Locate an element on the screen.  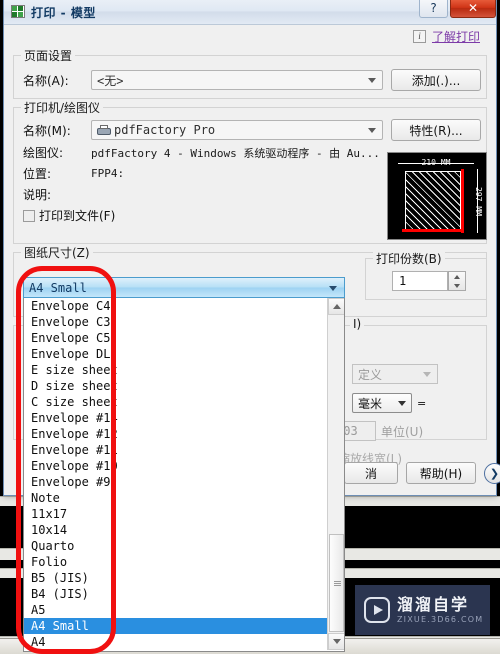
plot-scale-unit-row: 毫米 = is located at coordinates (425, 403).